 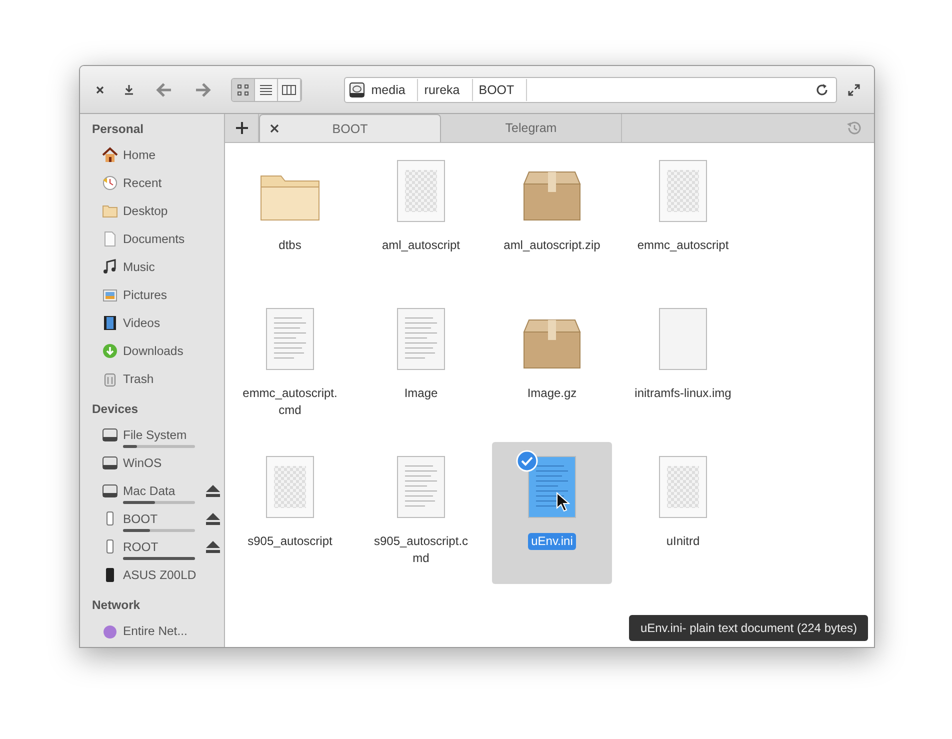 I want to click on file-item: aml_autoscript.zip, so click(x=552, y=217).